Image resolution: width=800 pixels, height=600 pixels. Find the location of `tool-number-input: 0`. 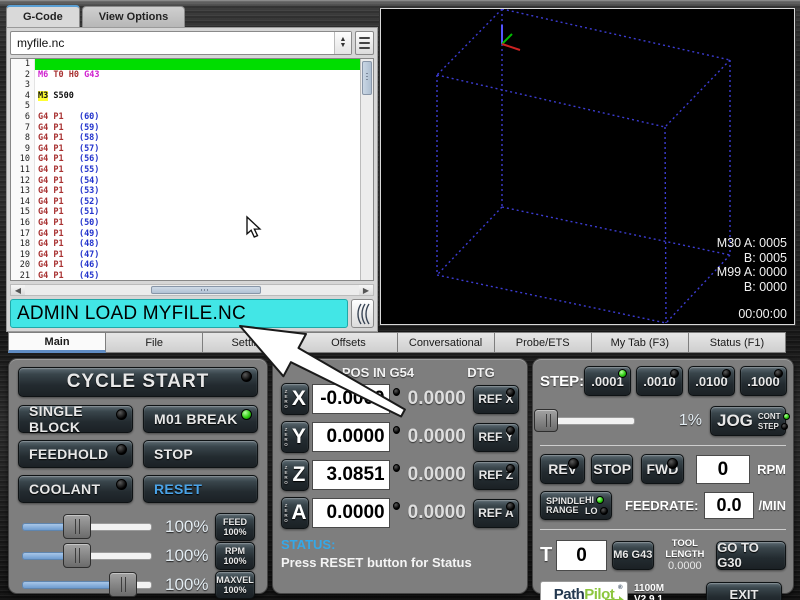

tool-number-input: 0 is located at coordinates (581, 555).